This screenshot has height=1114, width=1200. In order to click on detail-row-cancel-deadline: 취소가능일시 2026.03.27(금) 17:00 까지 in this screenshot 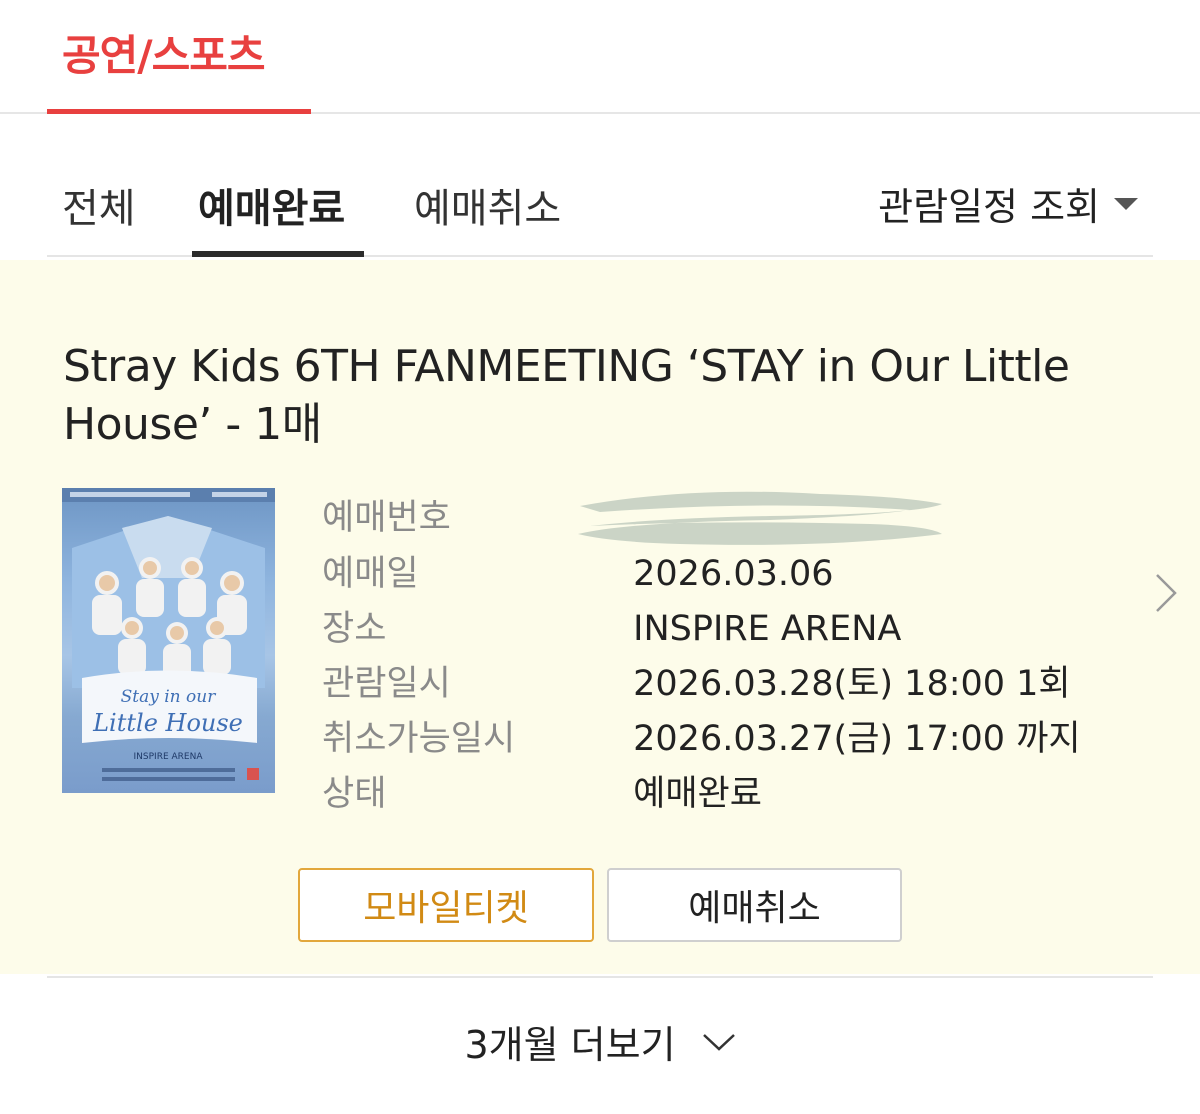, I will do `click(701, 739)`.